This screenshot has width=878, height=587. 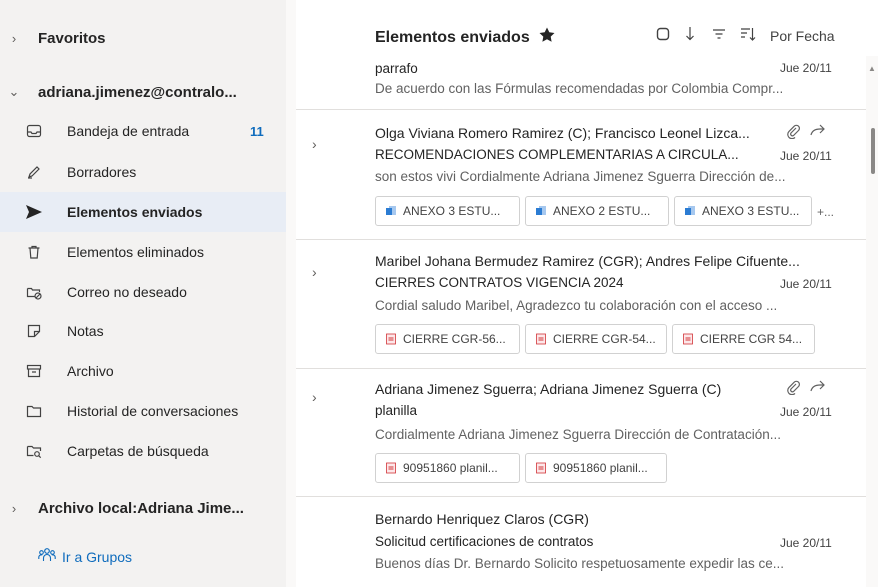 What do you see at coordinates (547, 37) in the screenshot?
I see `star-icon` at bounding box center [547, 37].